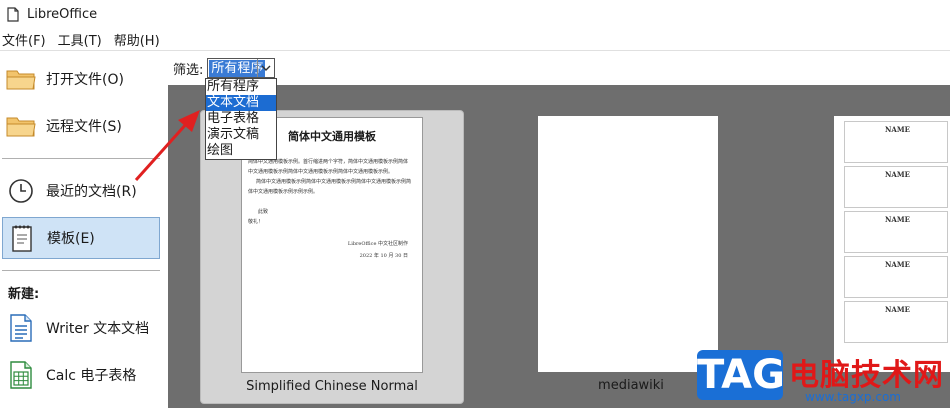  What do you see at coordinates (334, 182) in the screenshot?
I see `preview-line: 简体中文通用模板示例简体中文通用模板示例简体中文通用模板示例简` at bounding box center [334, 182].